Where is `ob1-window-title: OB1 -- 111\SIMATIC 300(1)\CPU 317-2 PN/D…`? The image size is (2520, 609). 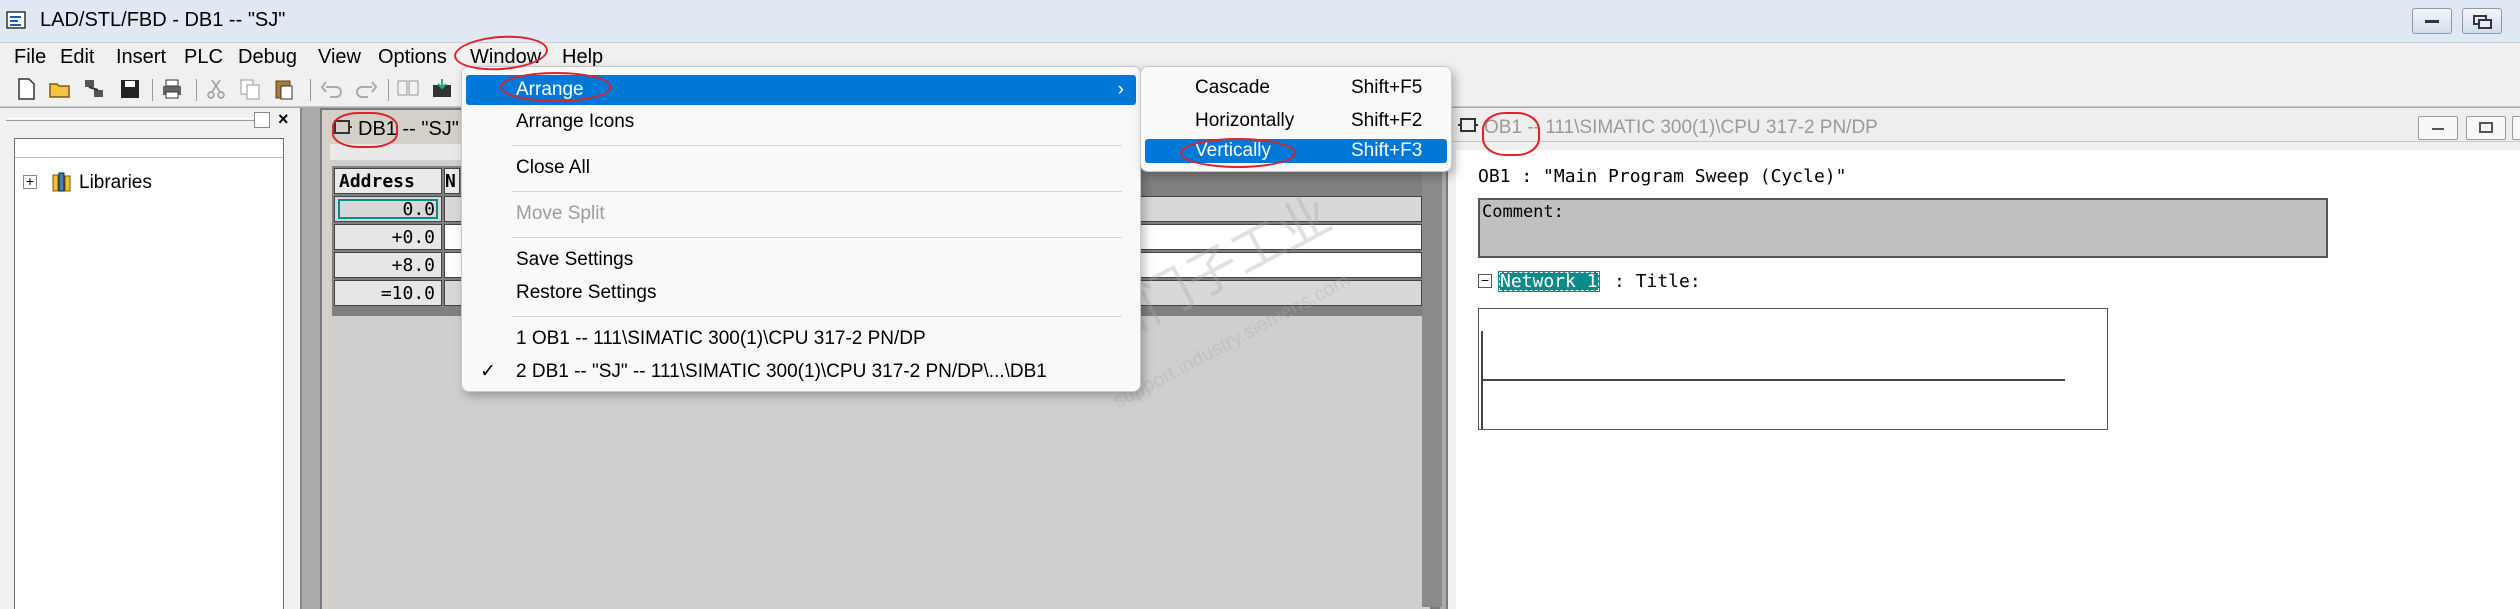
ob1-window-title: OB1 -- 111\SIMATIC 300(1)\CPU 317-2 PN/D… is located at coordinates (1681, 127).